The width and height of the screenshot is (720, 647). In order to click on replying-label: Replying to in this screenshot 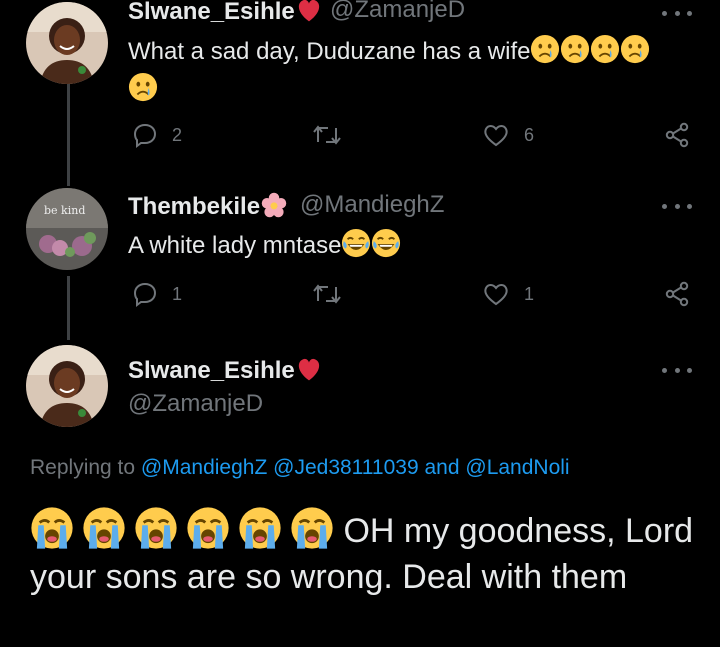, I will do `click(83, 467)`.